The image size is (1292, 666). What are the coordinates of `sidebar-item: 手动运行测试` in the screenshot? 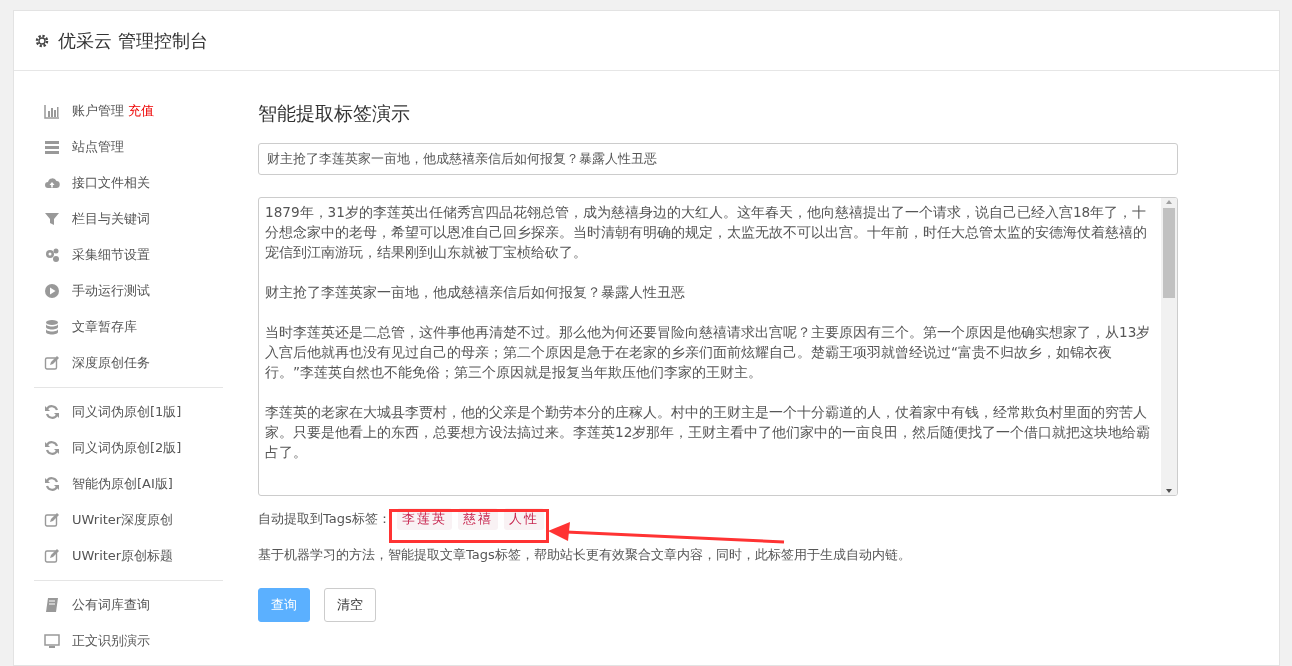 It's located at (111, 291).